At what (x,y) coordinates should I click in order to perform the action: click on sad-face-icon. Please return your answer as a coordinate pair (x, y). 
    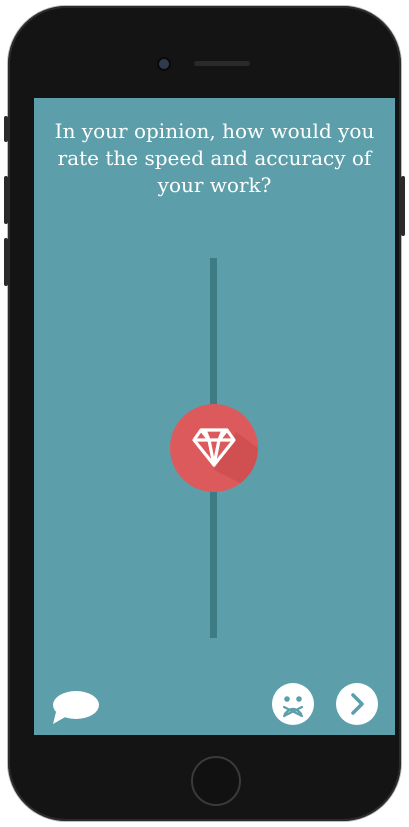
    Looking at the image, I should click on (293, 707).